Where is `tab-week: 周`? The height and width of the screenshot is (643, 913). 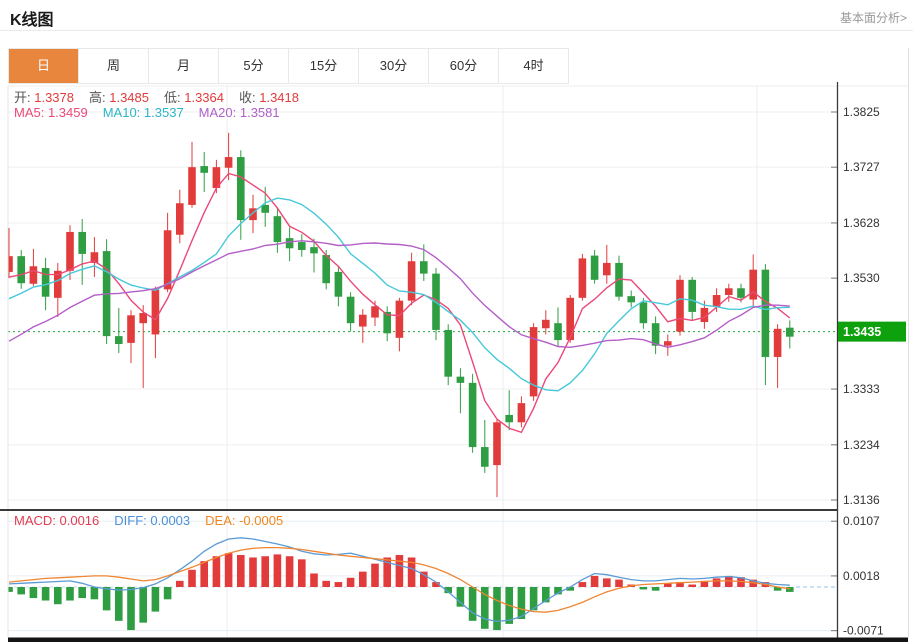
tab-week: 周 is located at coordinates (114, 66).